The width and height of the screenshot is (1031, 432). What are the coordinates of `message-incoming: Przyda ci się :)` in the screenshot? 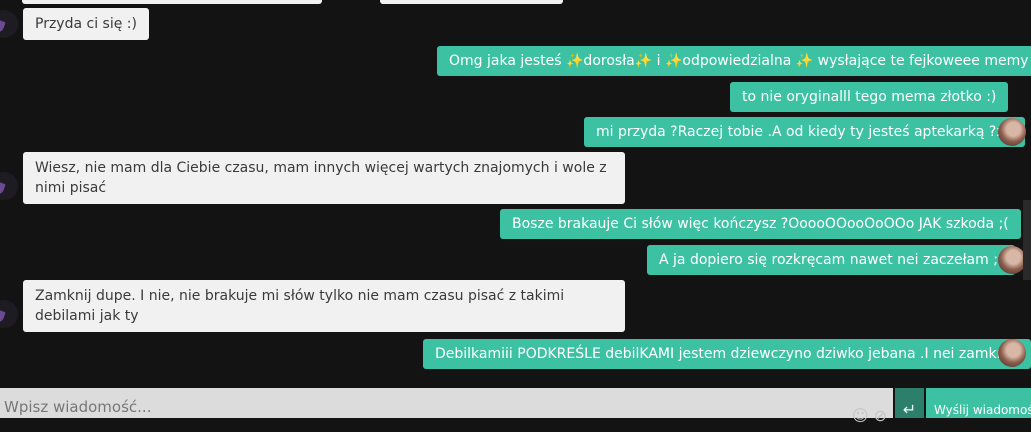 It's located at (86, 24).